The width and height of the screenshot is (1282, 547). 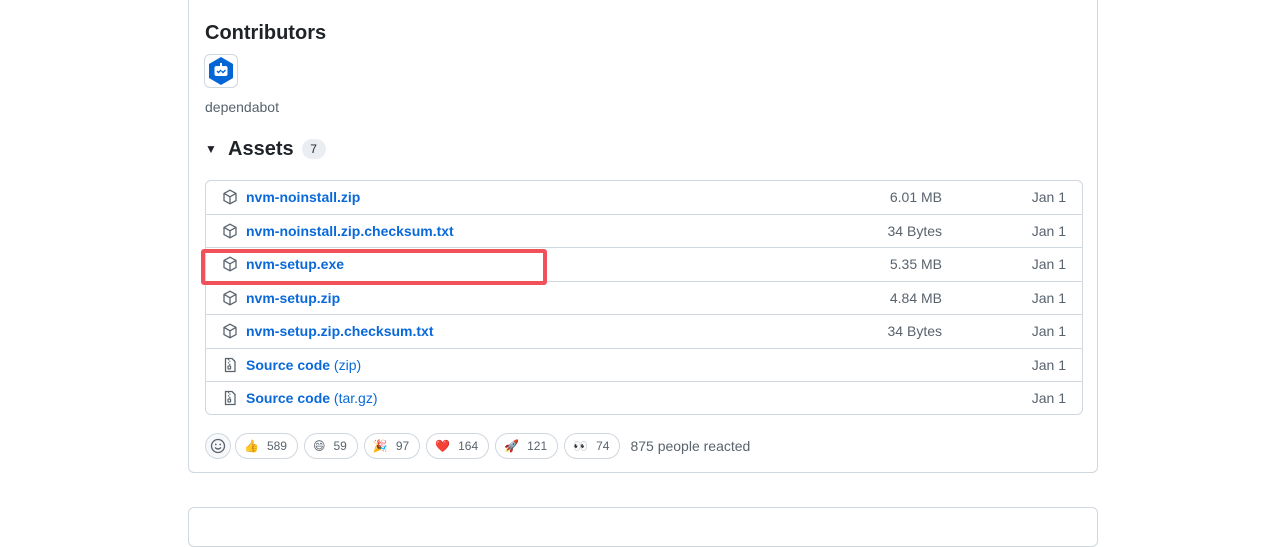 I want to click on hooray-emoji: 🎉, so click(x=380, y=446).